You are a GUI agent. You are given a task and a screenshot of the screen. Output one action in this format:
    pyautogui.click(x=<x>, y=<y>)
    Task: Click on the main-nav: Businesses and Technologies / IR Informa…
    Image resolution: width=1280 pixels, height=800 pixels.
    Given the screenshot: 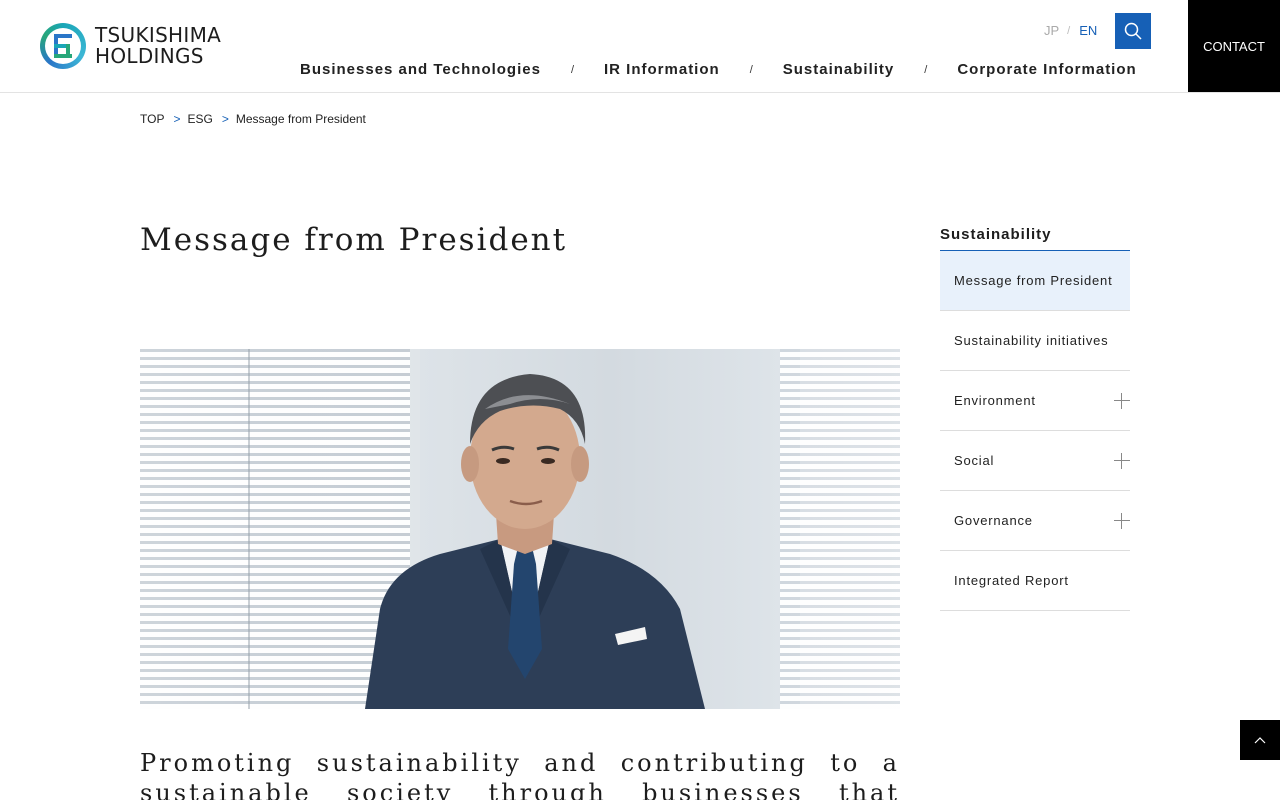 What is the action you would take?
    pyautogui.click(x=718, y=69)
    